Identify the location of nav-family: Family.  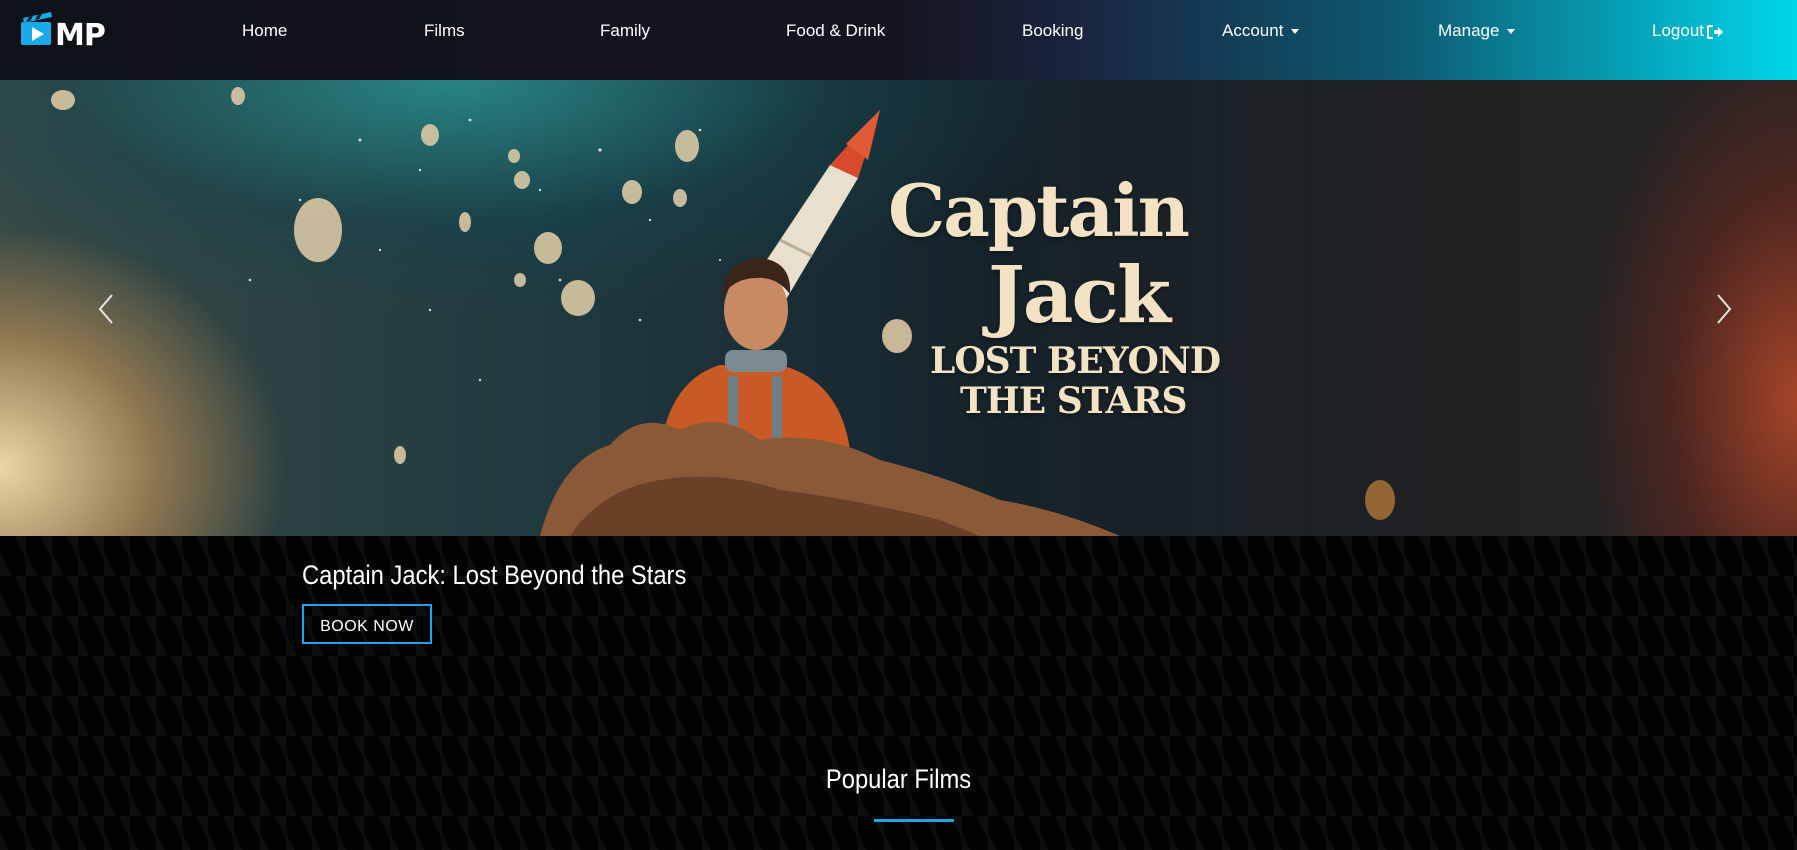
(625, 31).